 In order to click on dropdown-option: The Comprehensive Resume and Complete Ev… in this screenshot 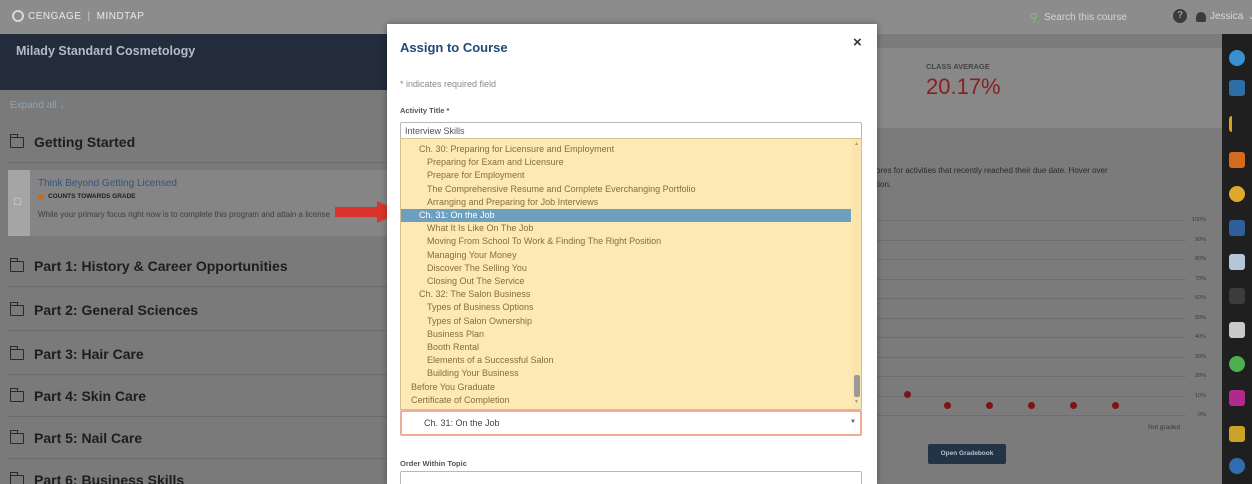, I will do `click(626, 189)`.